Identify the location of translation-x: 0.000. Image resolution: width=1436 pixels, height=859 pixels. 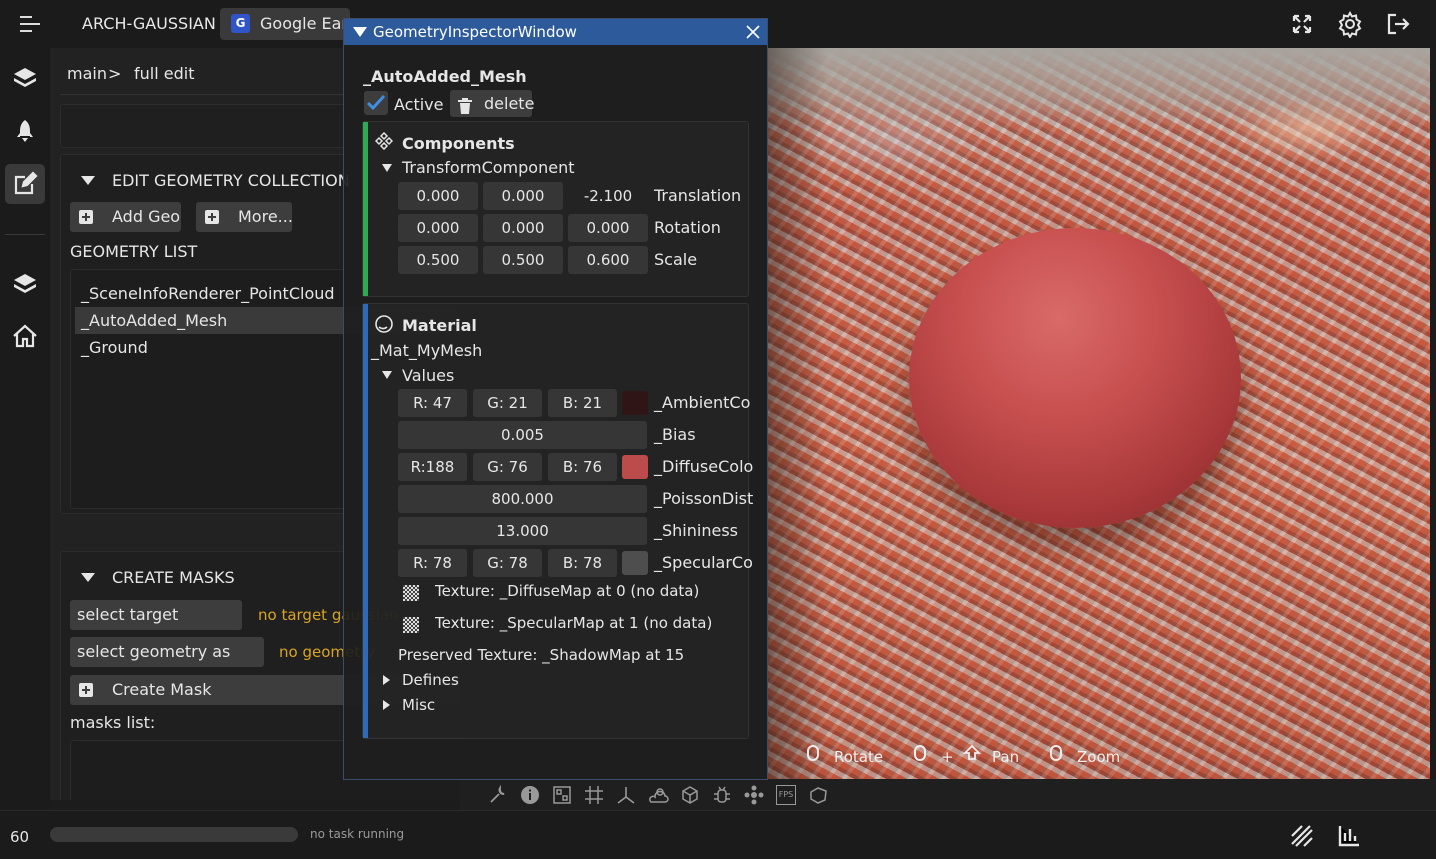
(438, 196).